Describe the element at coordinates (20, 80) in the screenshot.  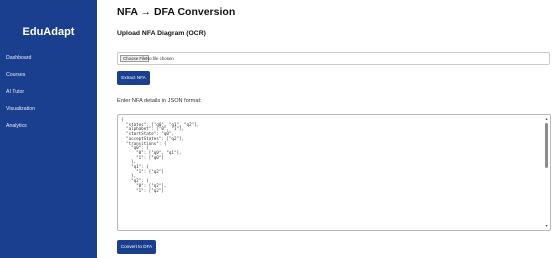
I see `sidebar-item-courses: Courses` at that location.